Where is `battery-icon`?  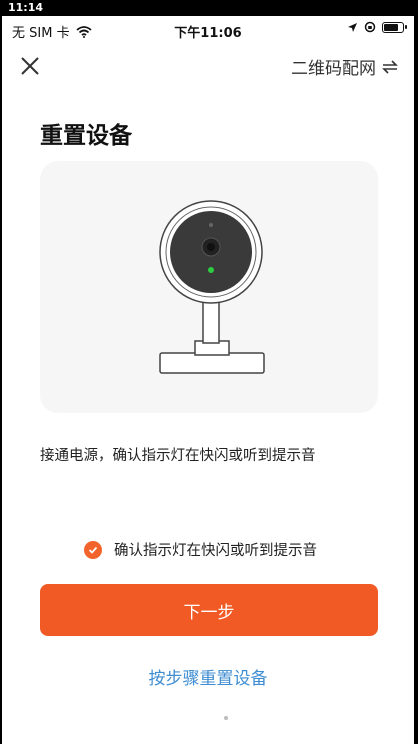 battery-icon is located at coordinates (394, 27).